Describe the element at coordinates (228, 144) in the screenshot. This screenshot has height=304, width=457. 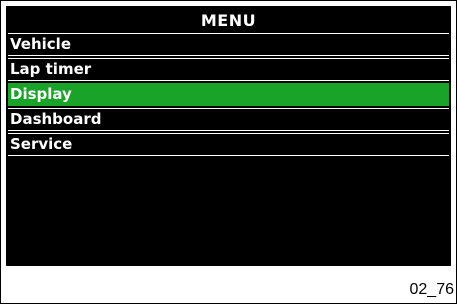
I see `menu-item-service: Service` at that location.